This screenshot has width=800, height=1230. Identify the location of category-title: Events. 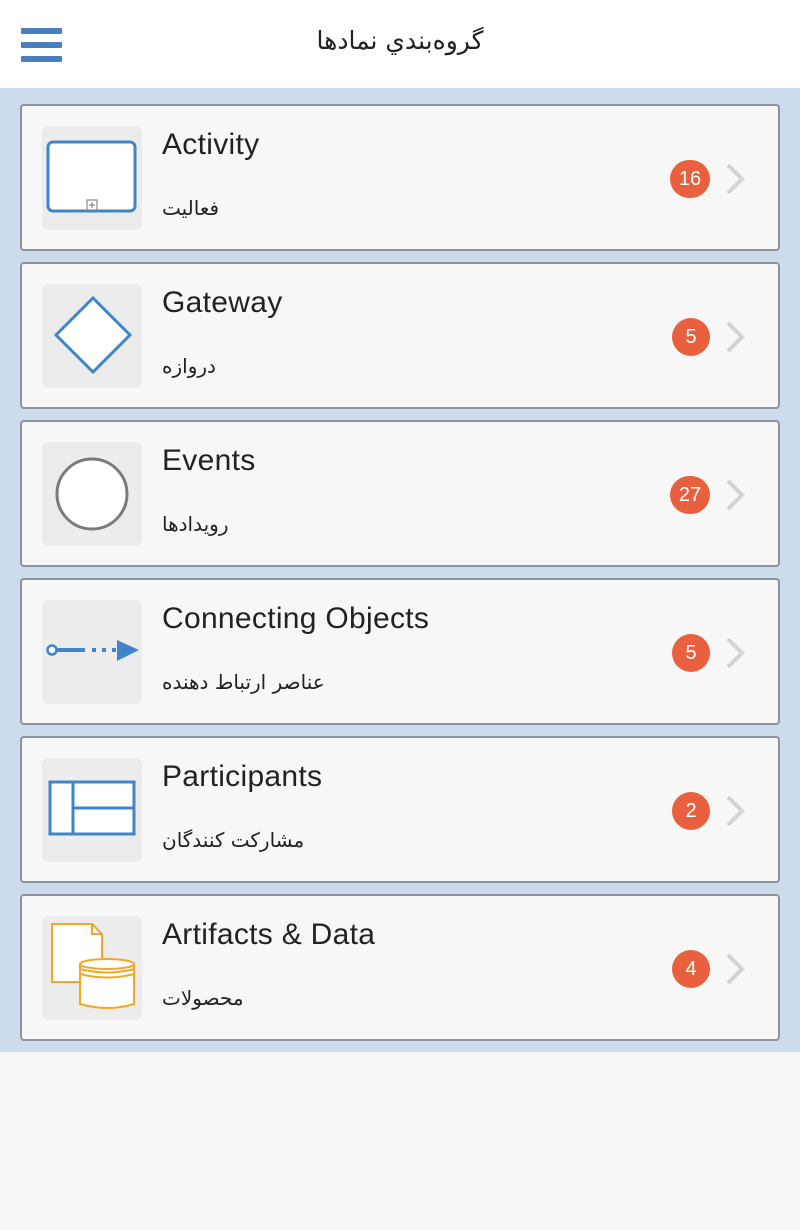
(209, 460).